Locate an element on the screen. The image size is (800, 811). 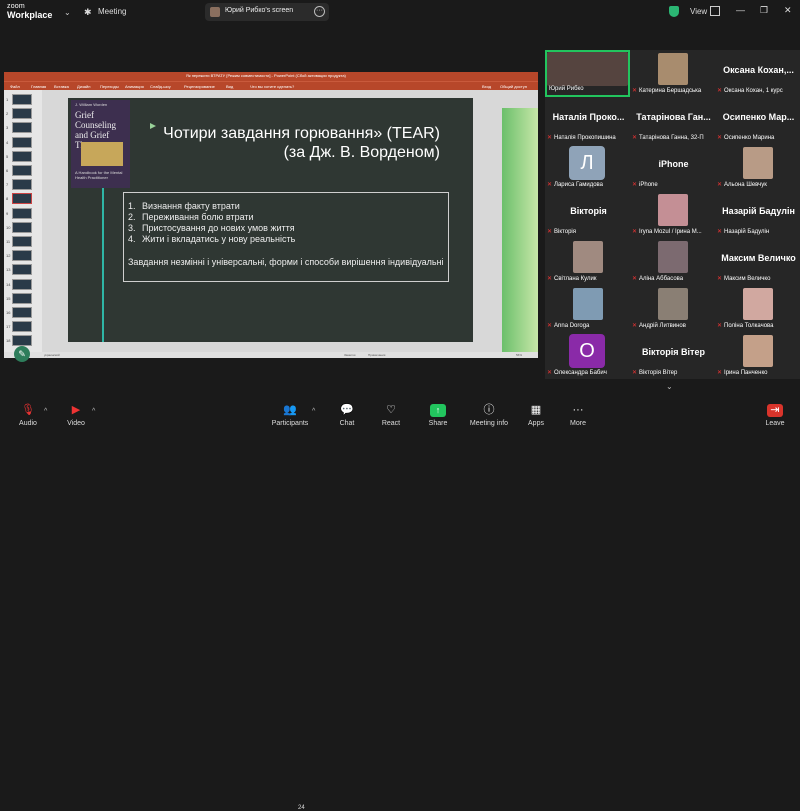
task-text: Переживання болю втрати is located at coordinates (198, 217).